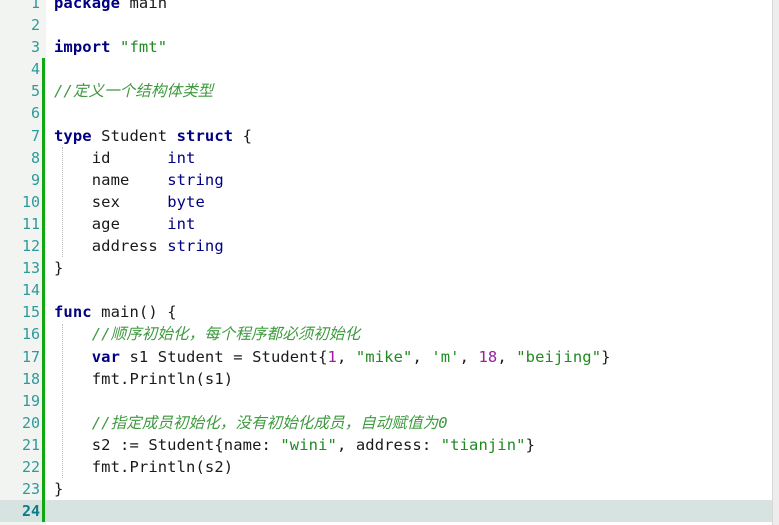 This screenshot has height=525, width=779. What do you see at coordinates (23, 7) in the screenshot?
I see `line-number: 1` at bounding box center [23, 7].